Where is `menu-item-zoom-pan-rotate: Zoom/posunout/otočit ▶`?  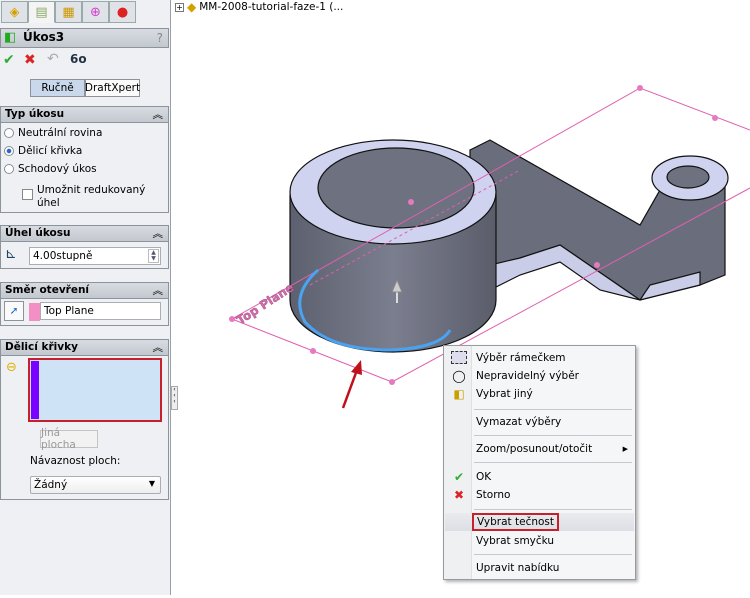
menu-item-zoom-pan-rotate: Zoom/posunout/otočit ▶ is located at coordinates (539, 449).